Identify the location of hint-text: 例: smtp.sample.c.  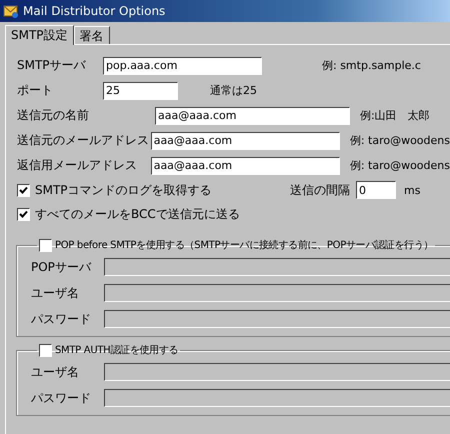
(371, 65).